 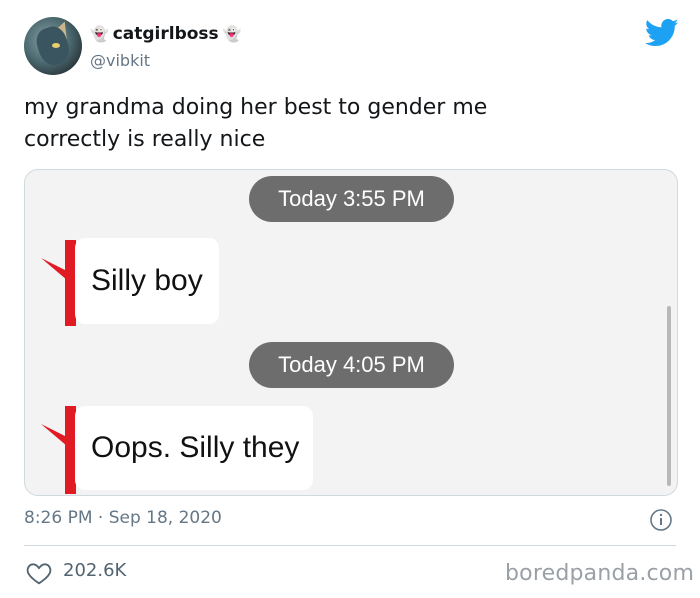 What do you see at coordinates (669, 396) in the screenshot?
I see `scrollbar` at bounding box center [669, 396].